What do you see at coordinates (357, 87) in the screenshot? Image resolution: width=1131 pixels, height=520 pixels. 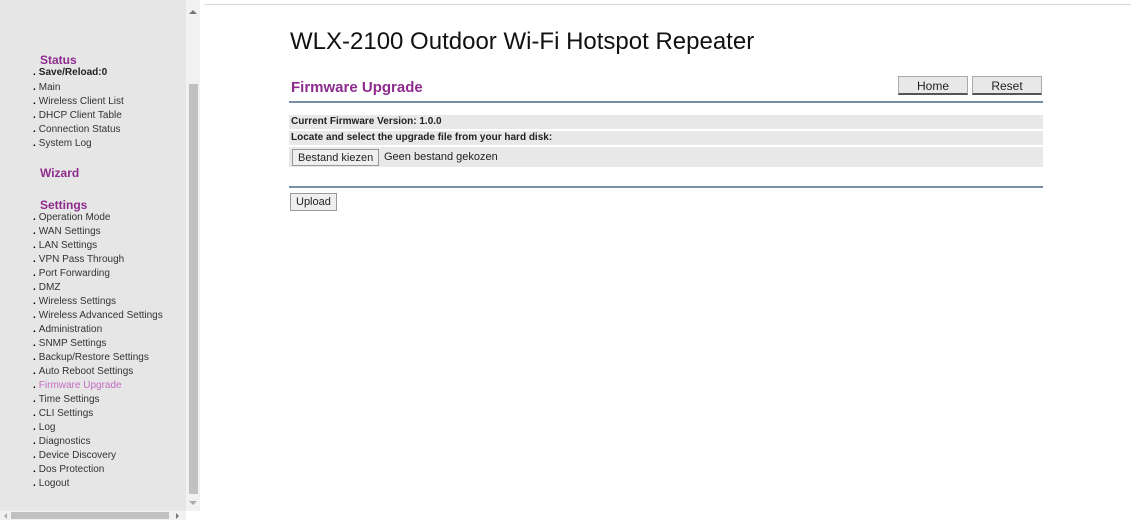 I see `page-title: Firmware Upgrade` at bounding box center [357, 87].